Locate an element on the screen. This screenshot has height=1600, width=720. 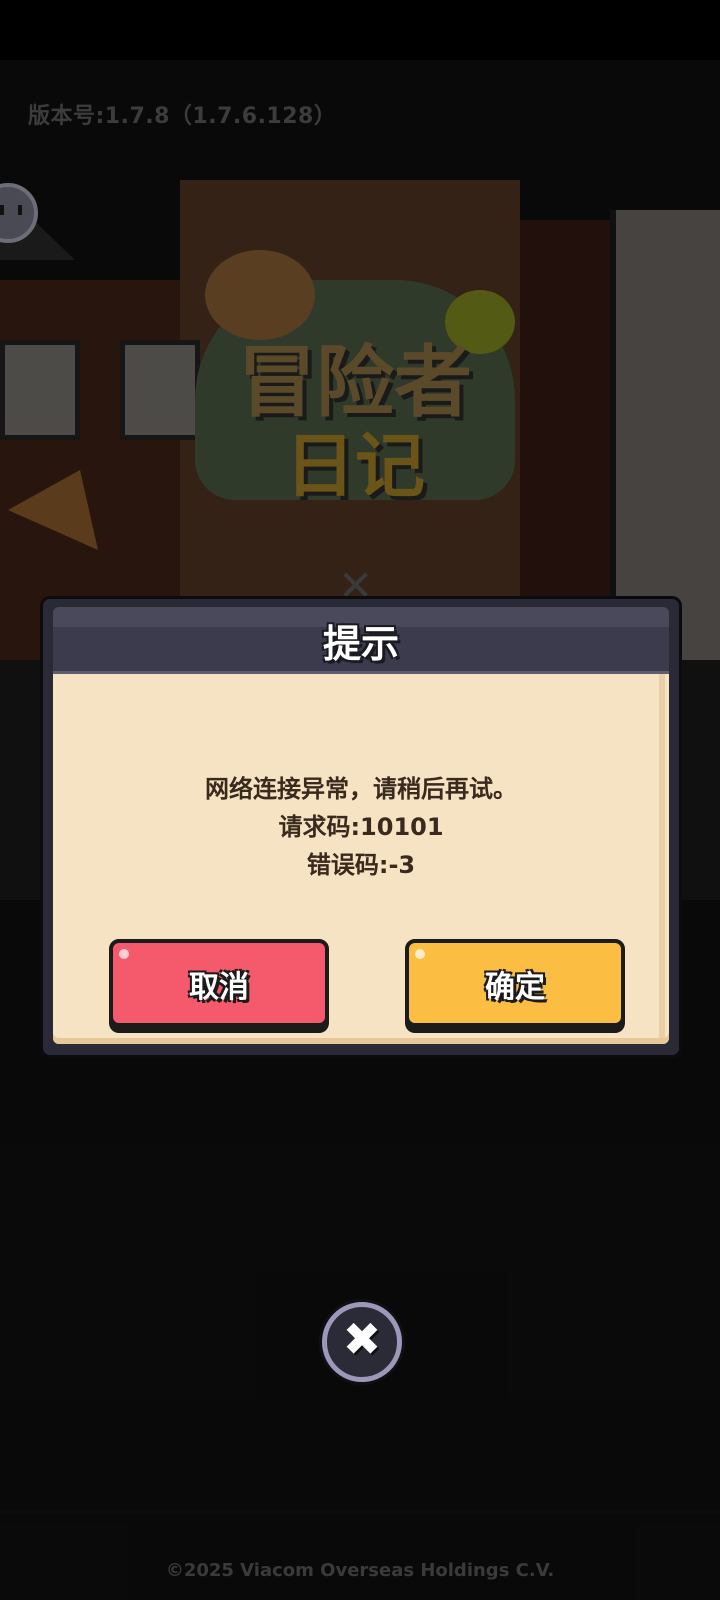
close-button: ✖ is located at coordinates (362, 1342).